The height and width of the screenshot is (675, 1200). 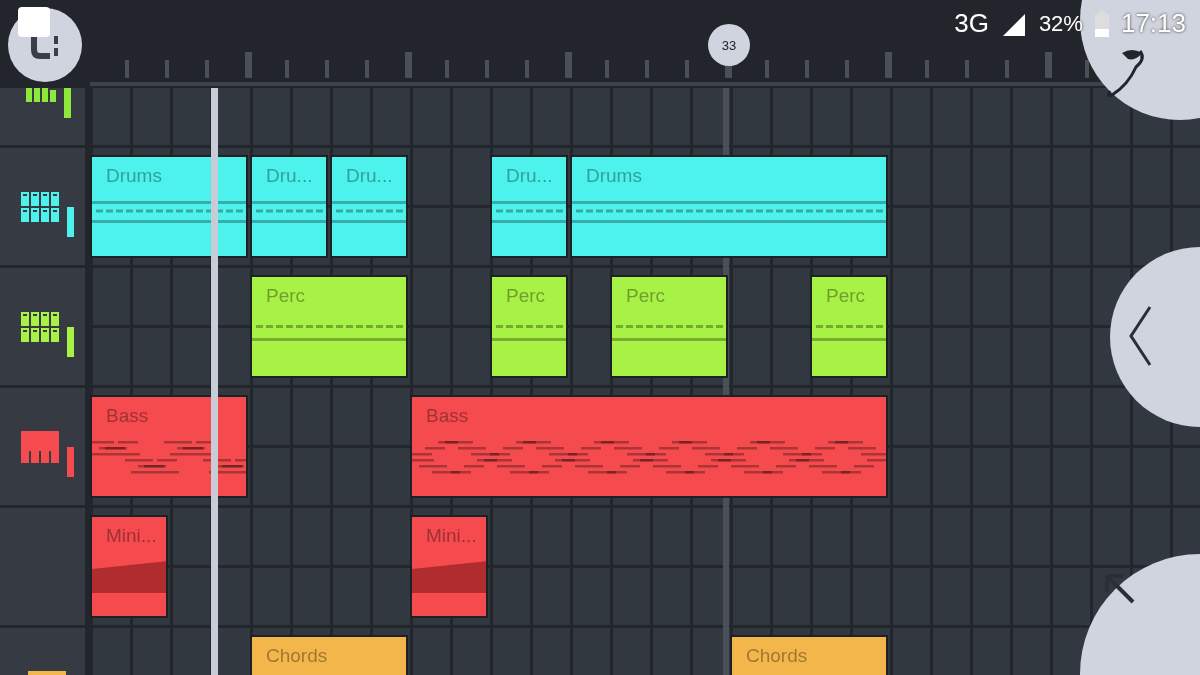 I want to click on clock-time: 17:13, so click(x=1153, y=23).